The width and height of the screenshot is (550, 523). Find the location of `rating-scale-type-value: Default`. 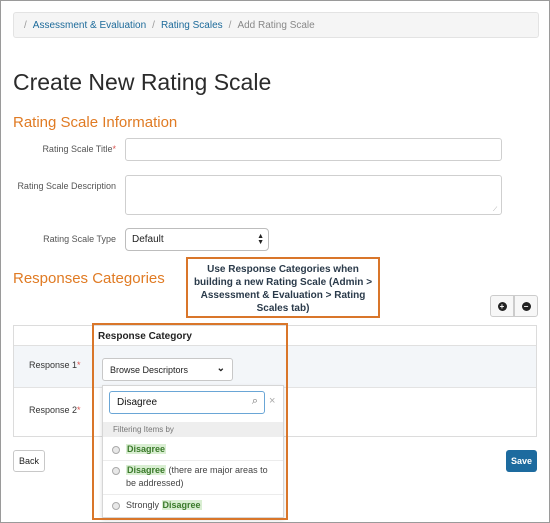

rating-scale-type-value: Default is located at coordinates (148, 239).